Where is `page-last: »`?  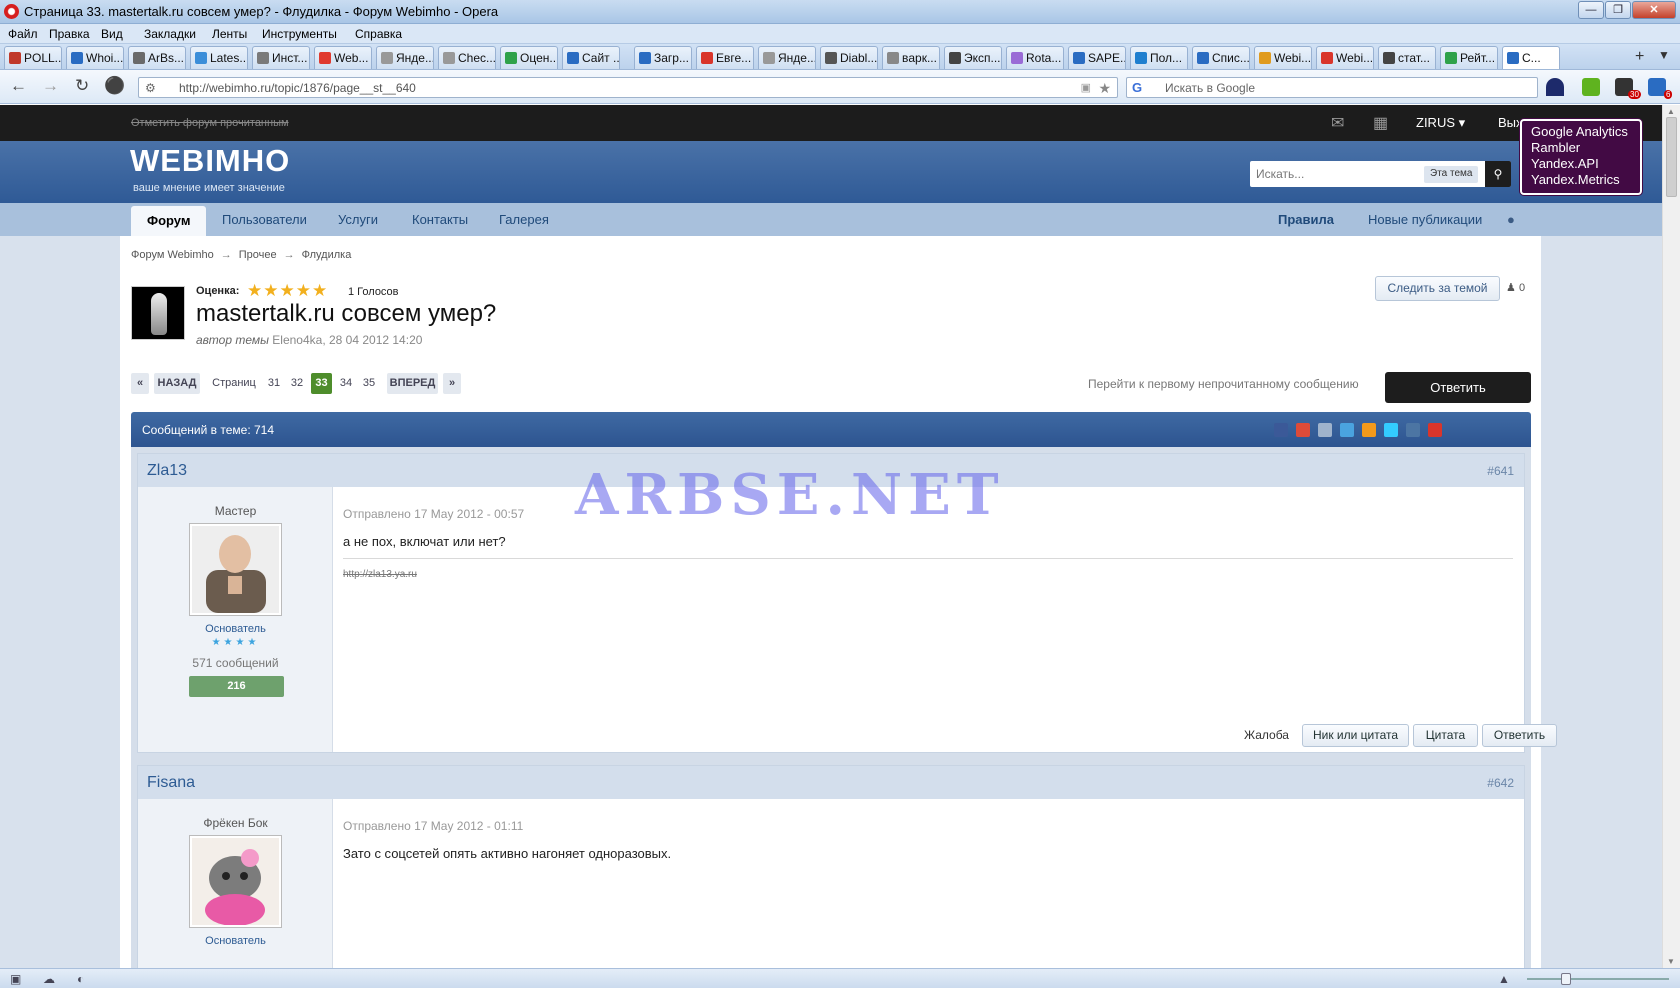 page-last: » is located at coordinates (452, 383).